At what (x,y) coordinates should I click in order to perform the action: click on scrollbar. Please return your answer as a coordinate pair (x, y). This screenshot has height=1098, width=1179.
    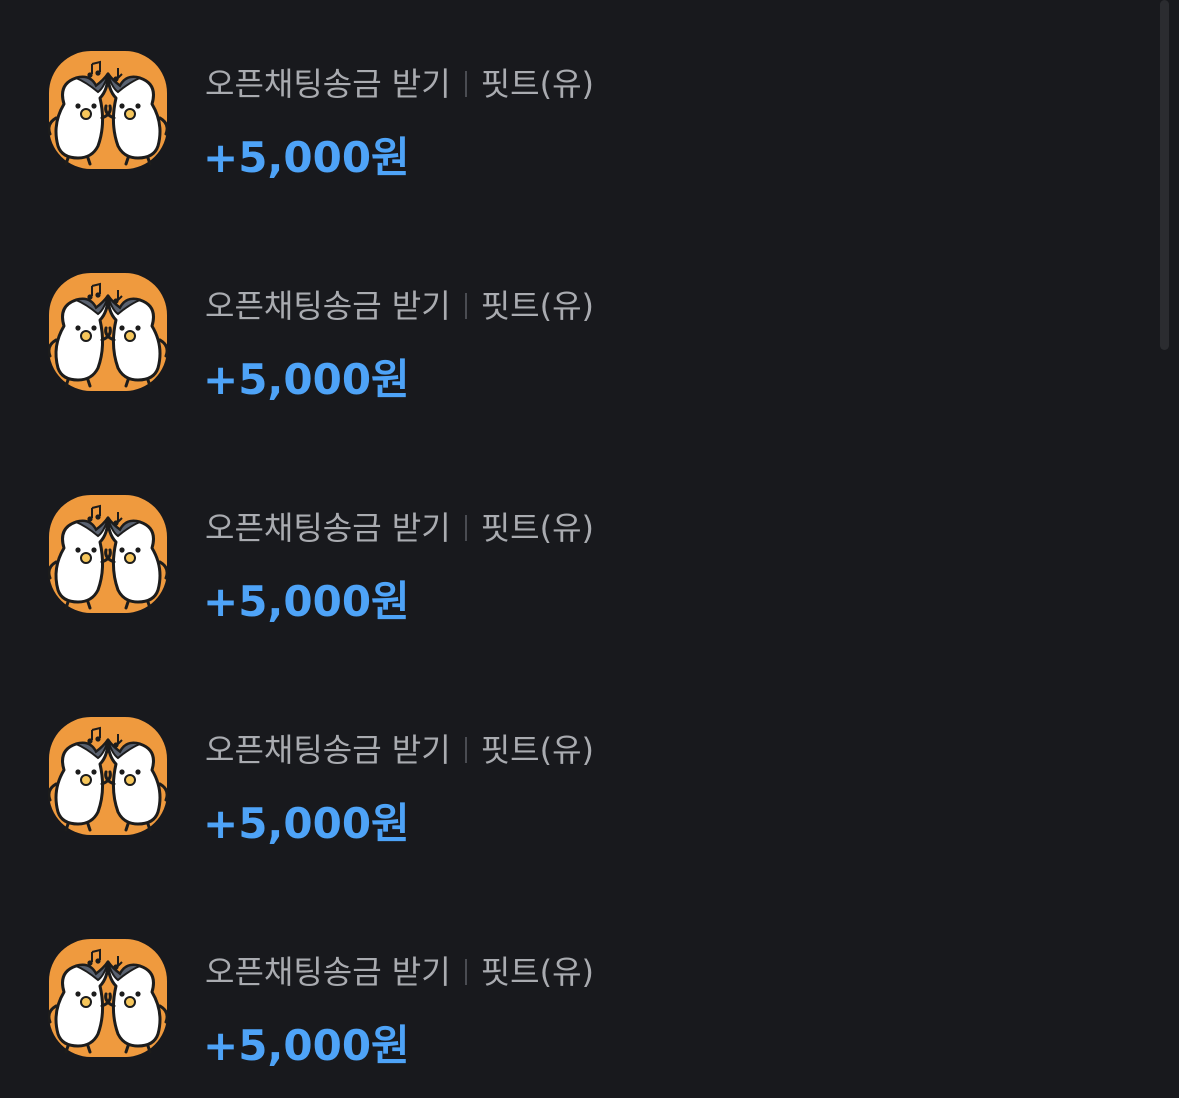
    Looking at the image, I should click on (1164, 175).